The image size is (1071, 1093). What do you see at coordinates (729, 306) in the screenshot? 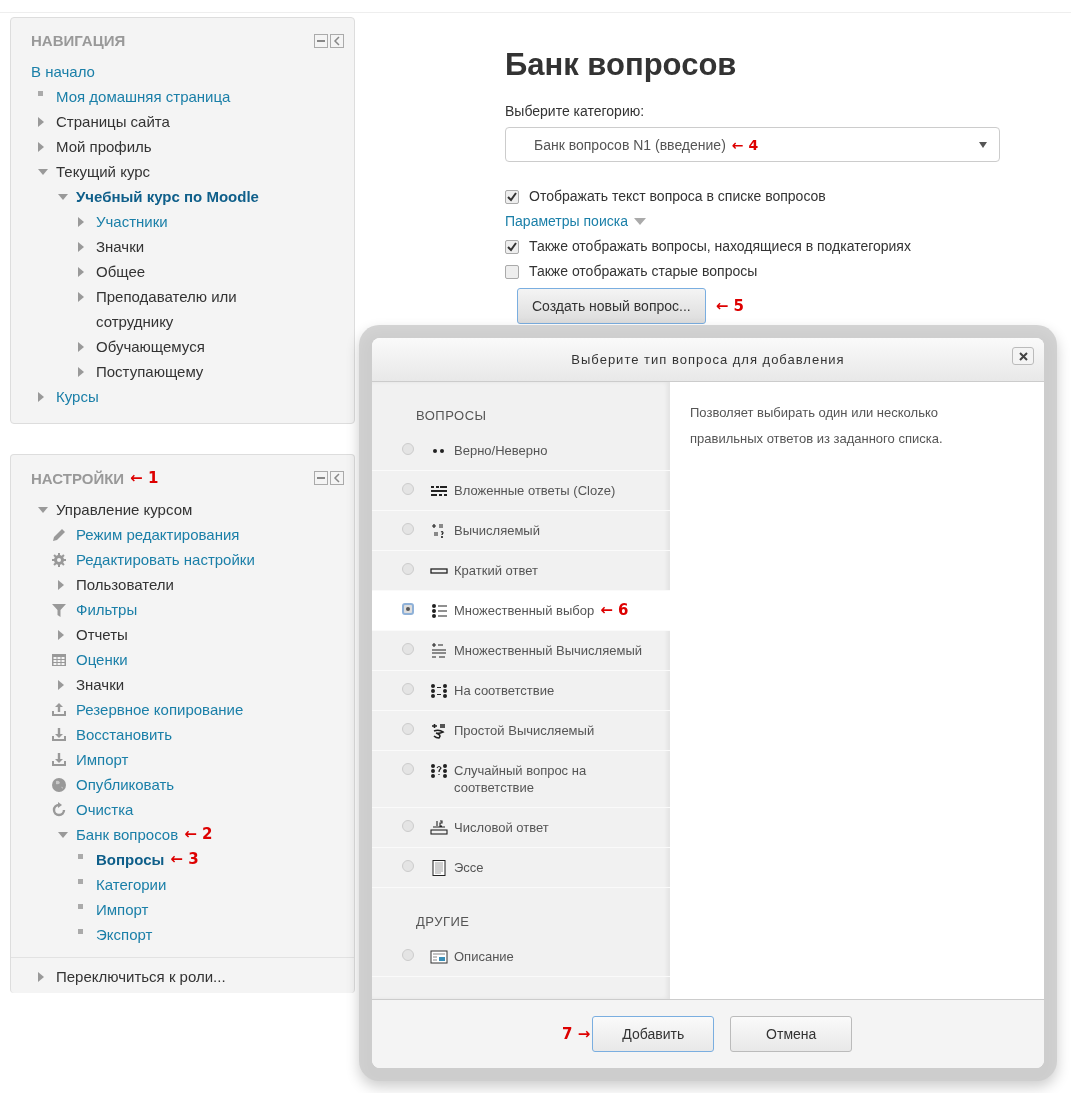
I see `annotation: ← 5` at bounding box center [729, 306].